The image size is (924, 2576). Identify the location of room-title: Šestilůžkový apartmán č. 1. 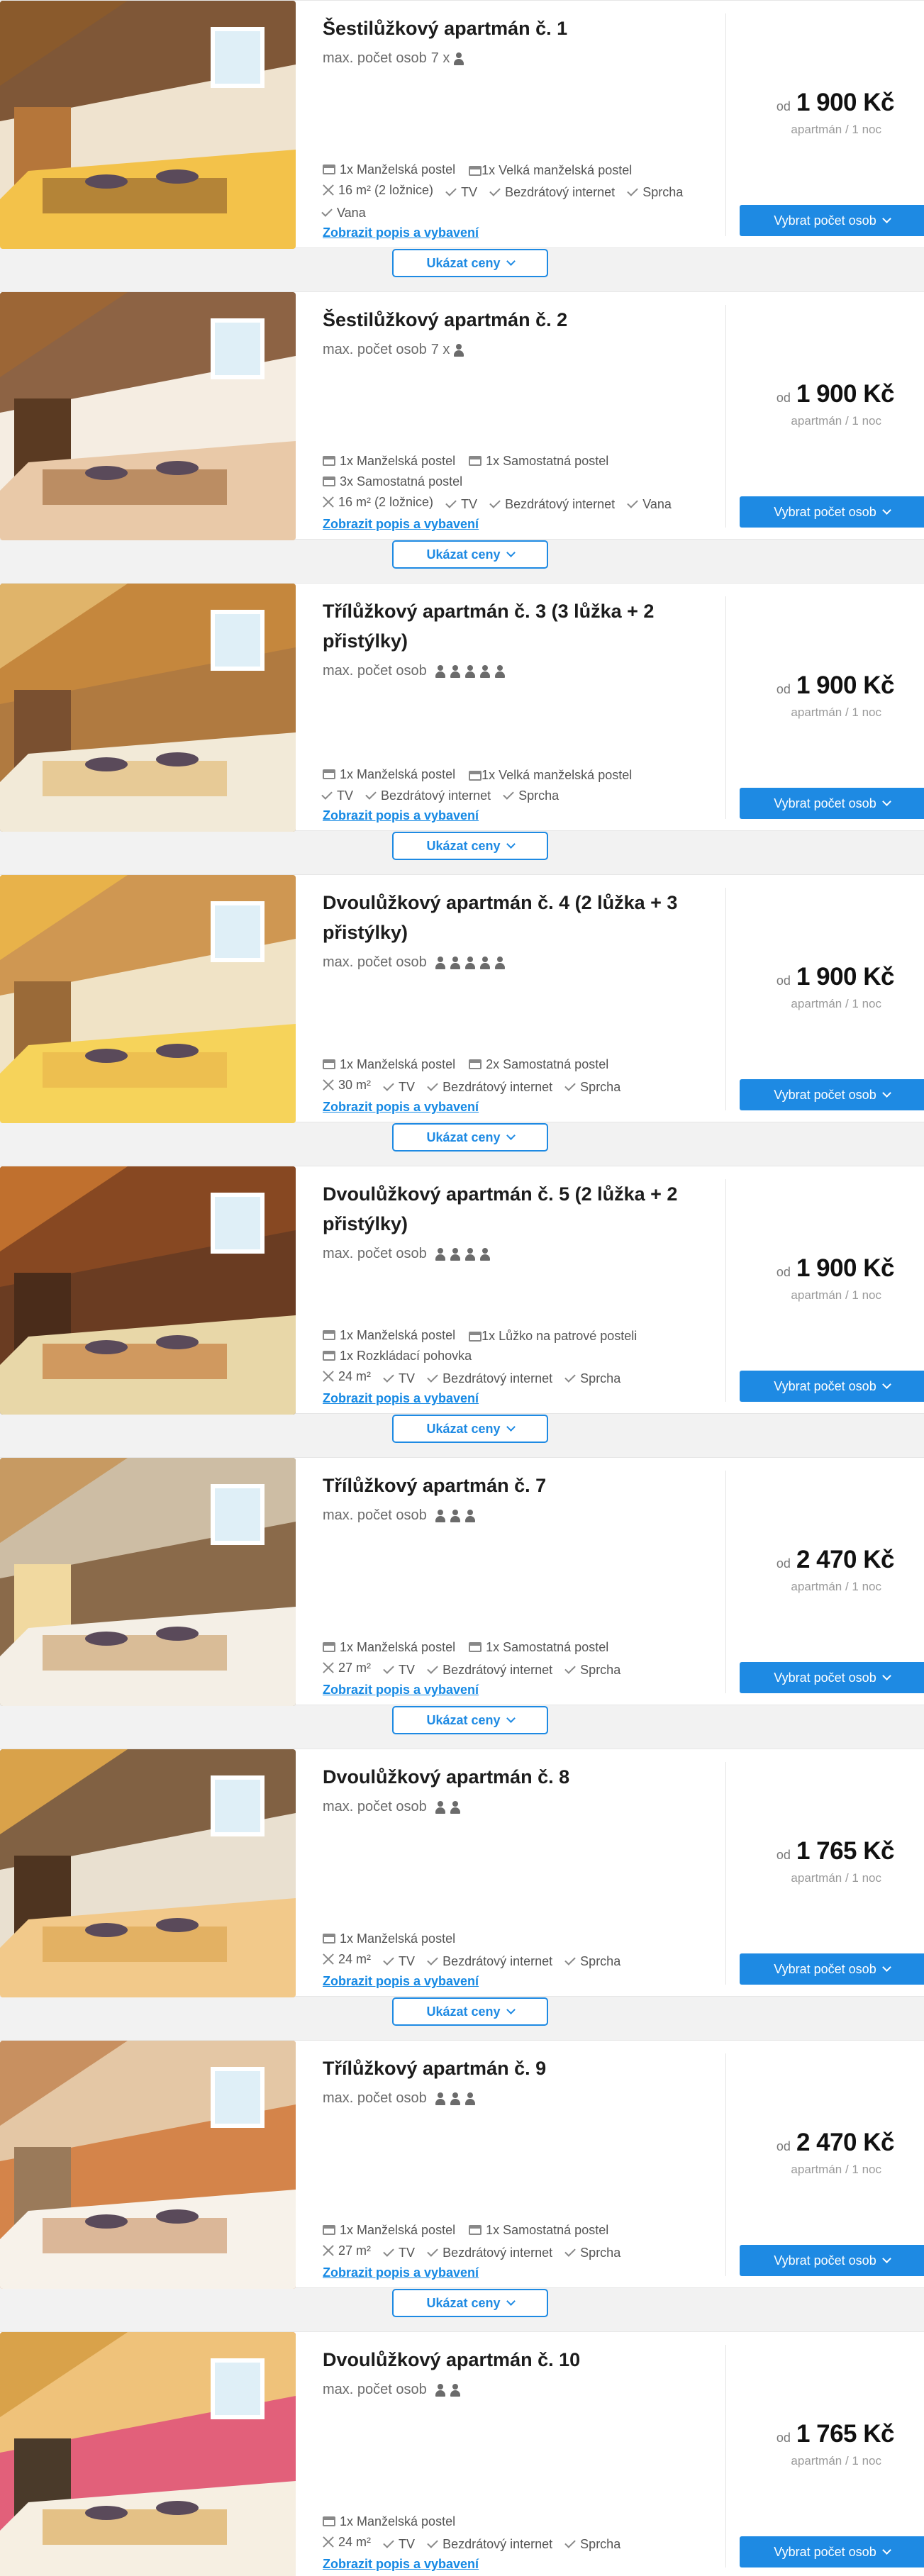
(516, 28).